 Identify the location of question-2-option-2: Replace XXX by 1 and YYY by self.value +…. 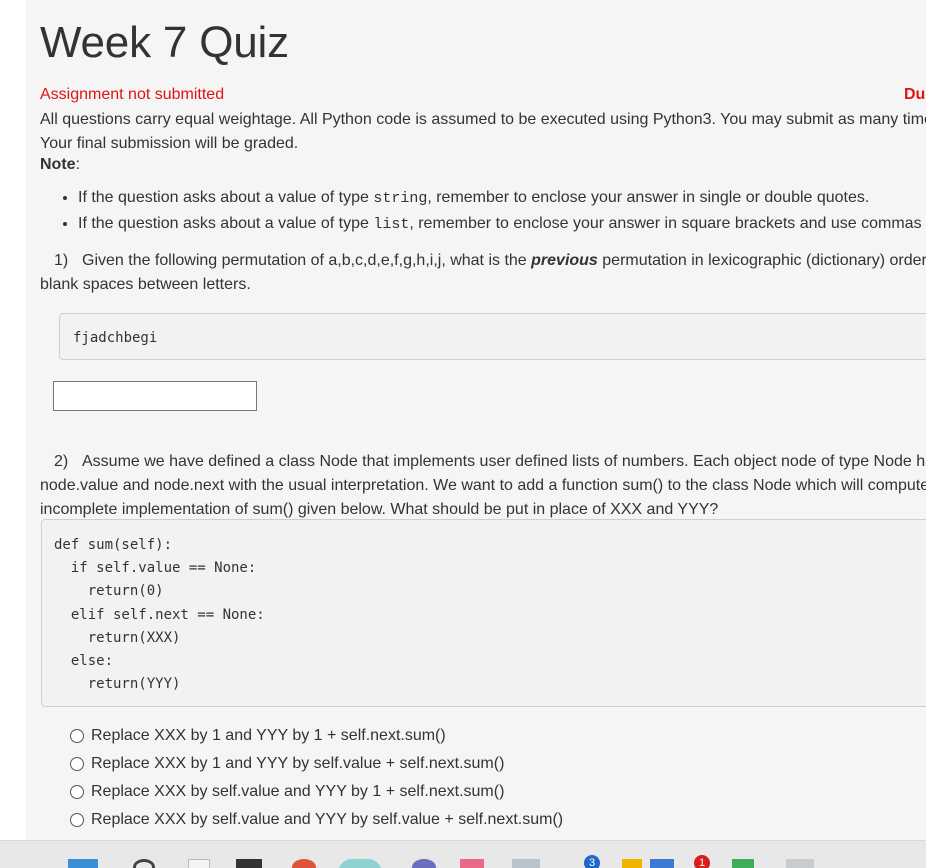
(316, 764).